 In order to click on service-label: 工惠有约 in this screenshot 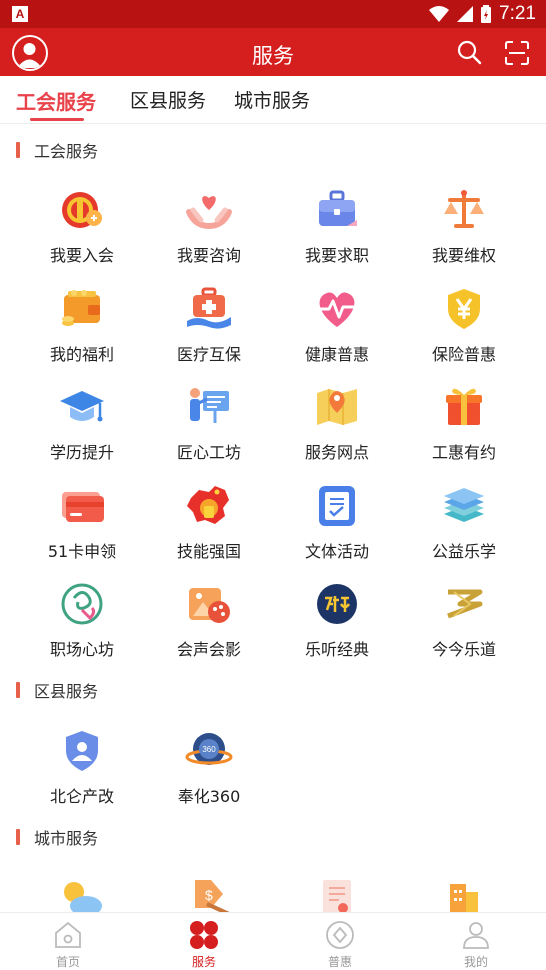, I will do `click(463, 452)`.